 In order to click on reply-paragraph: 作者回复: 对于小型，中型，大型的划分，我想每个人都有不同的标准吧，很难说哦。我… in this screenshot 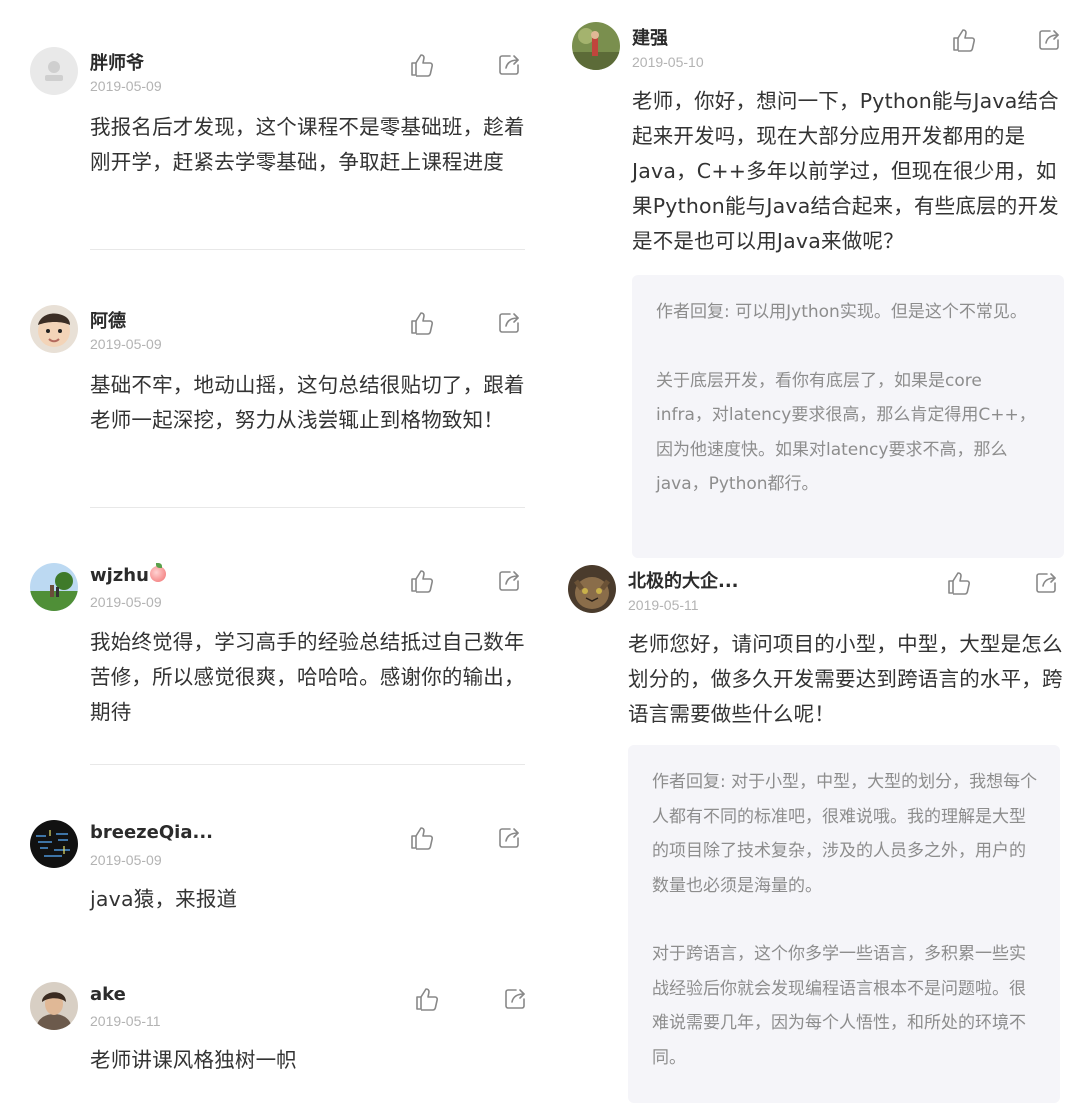, I will do `click(845, 834)`.